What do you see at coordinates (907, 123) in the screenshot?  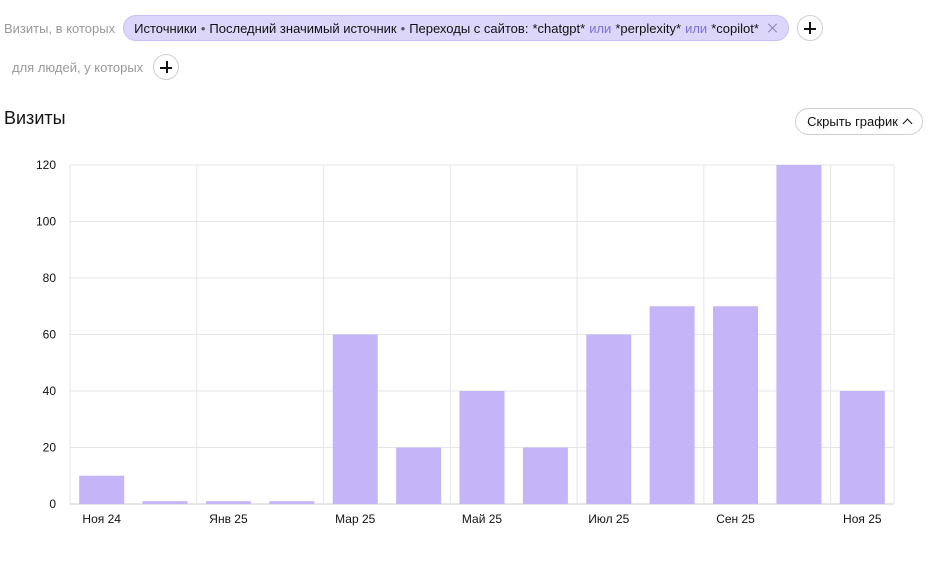 I see `chevron-up-icon` at bounding box center [907, 123].